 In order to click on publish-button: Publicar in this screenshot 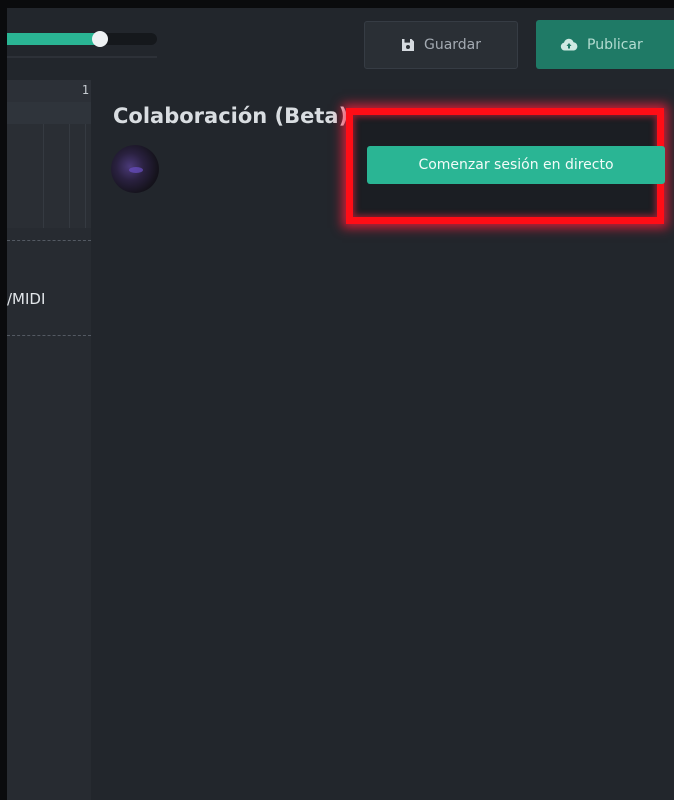, I will do `click(605, 44)`.